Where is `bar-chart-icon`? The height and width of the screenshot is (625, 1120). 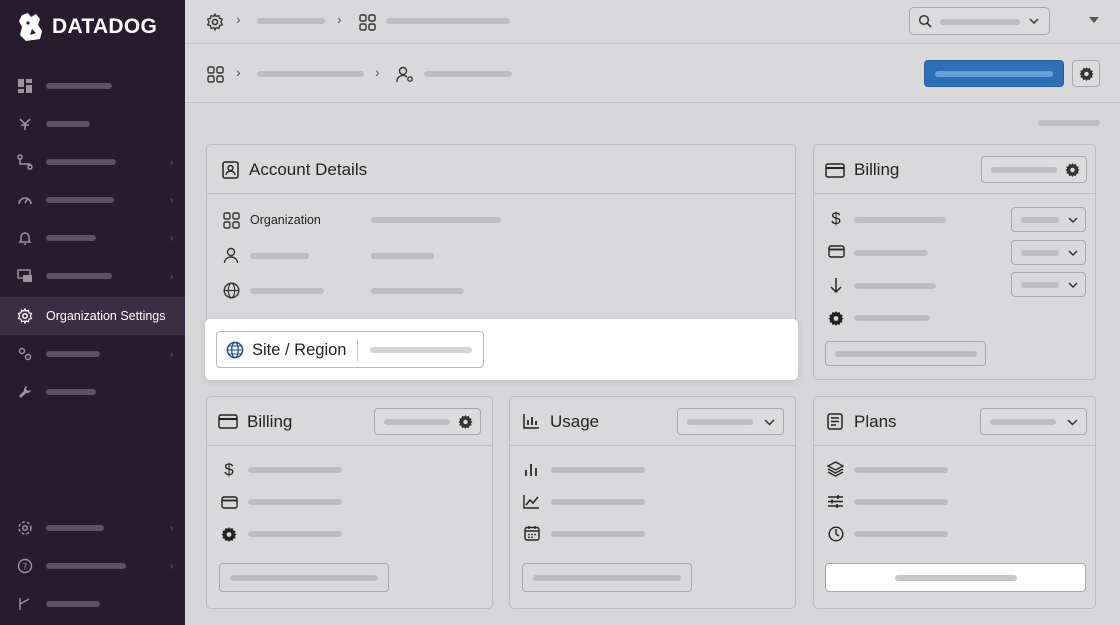
bar-chart-icon is located at coordinates (531, 421).